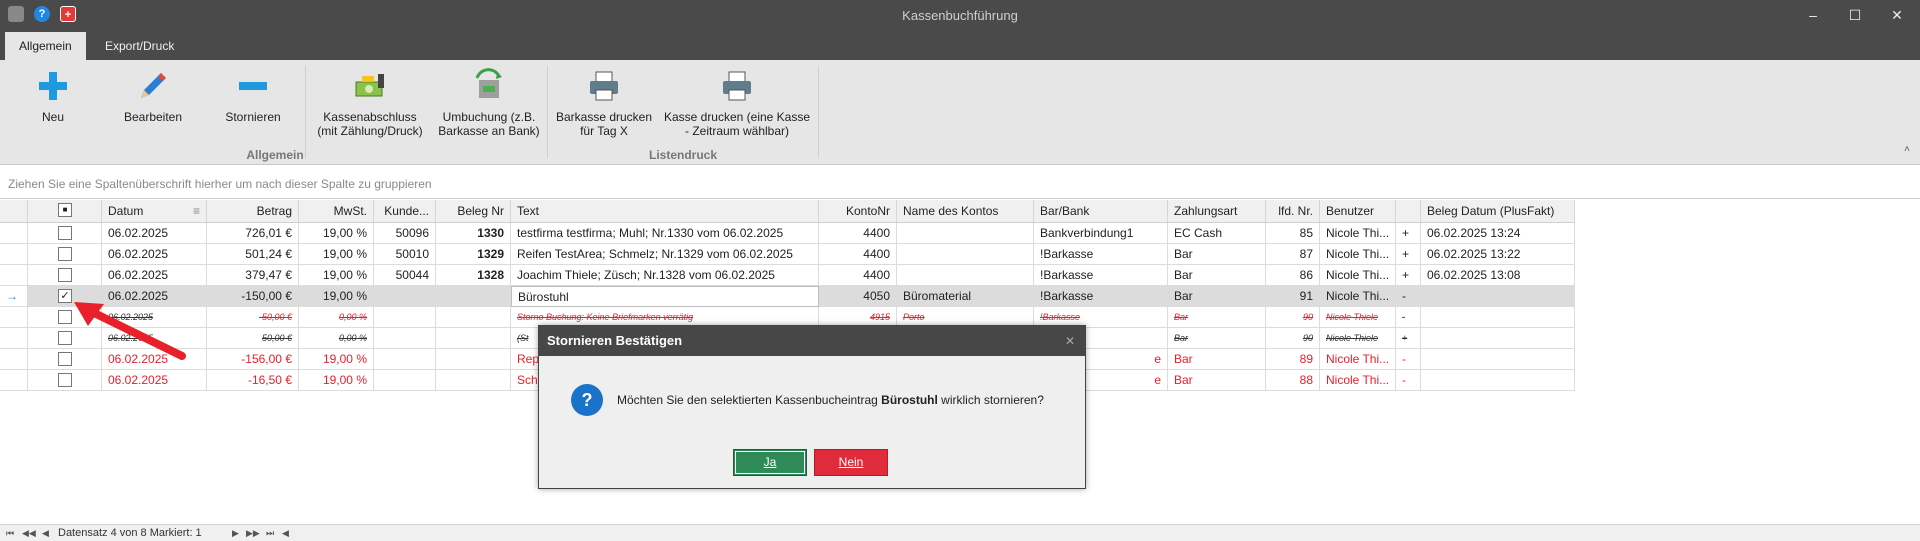 This screenshot has height=541, width=1920. Describe the element at coordinates (1101, 233) in the screenshot. I see `cell-bar-bank: Bankverbindung1` at that location.